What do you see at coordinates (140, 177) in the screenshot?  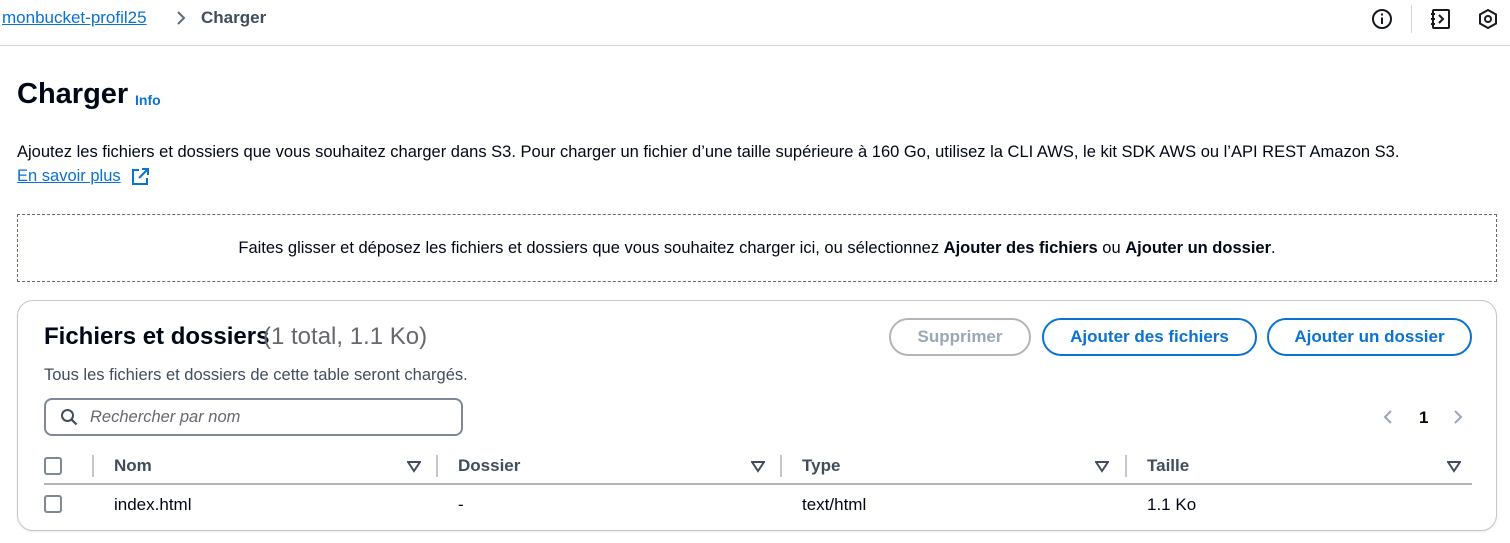 I see `external-link-icon` at bounding box center [140, 177].